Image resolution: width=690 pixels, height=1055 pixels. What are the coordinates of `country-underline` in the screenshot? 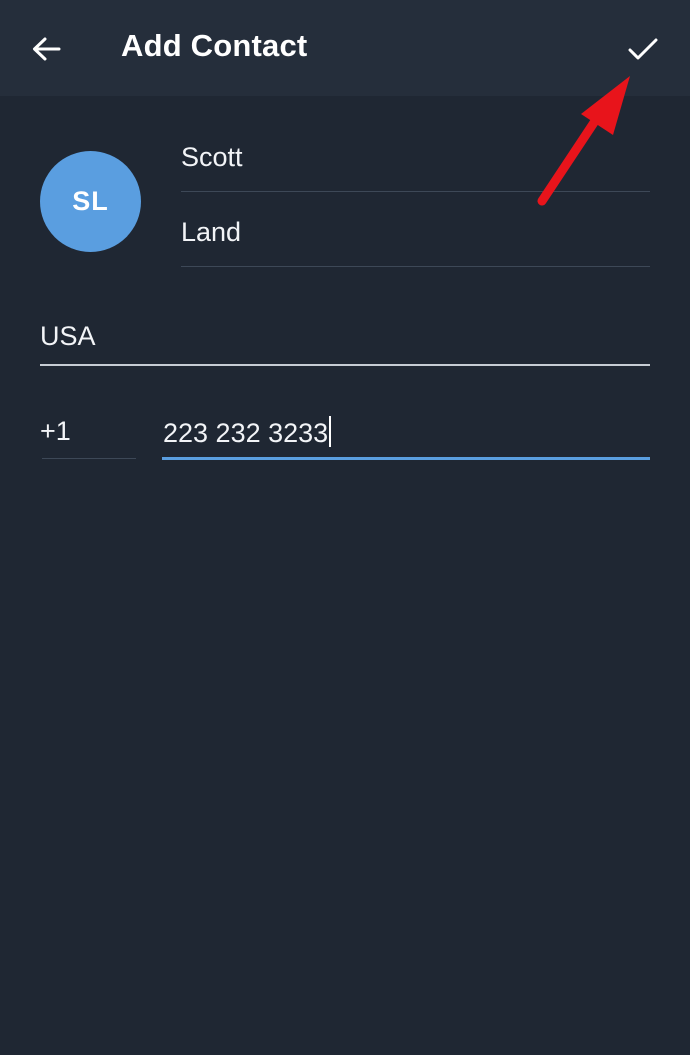 It's located at (345, 365).